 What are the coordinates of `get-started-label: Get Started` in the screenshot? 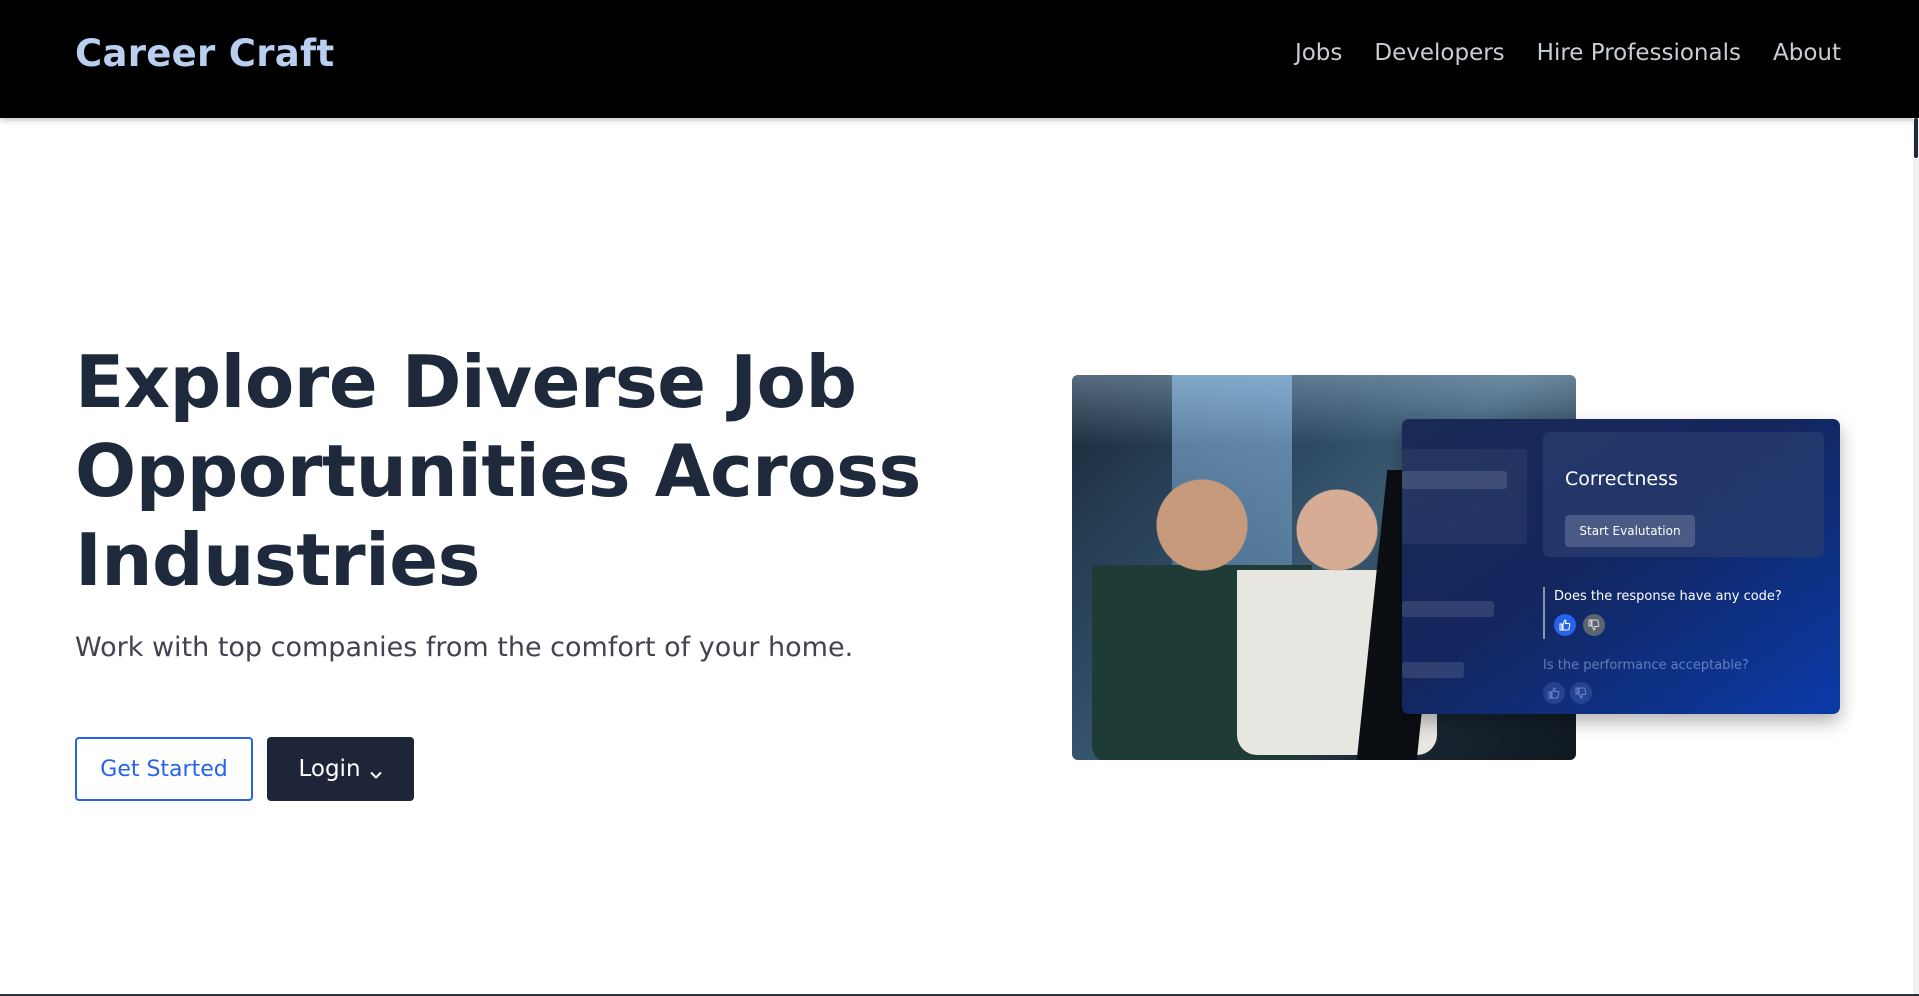 It's located at (164, 769).